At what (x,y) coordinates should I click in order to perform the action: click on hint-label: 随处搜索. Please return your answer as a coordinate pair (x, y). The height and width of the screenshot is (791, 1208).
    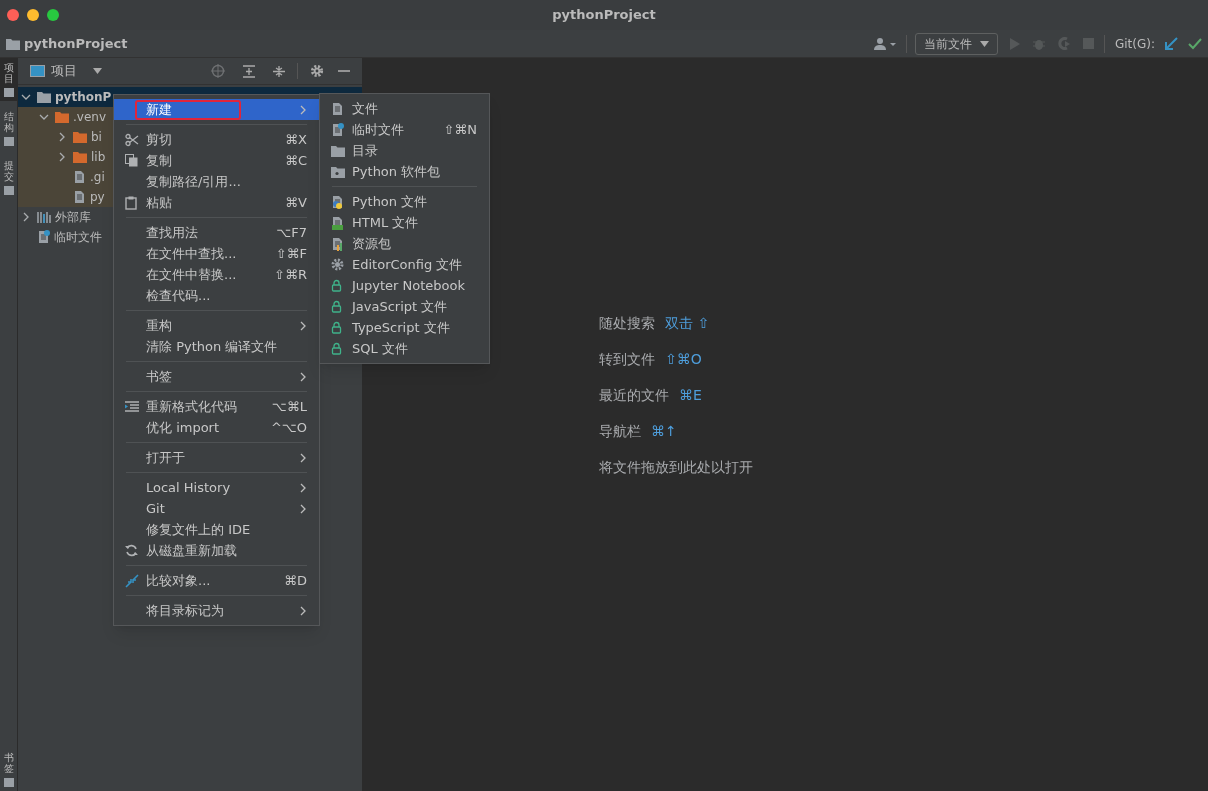
    Looking at the image, I should click on (627, 323).